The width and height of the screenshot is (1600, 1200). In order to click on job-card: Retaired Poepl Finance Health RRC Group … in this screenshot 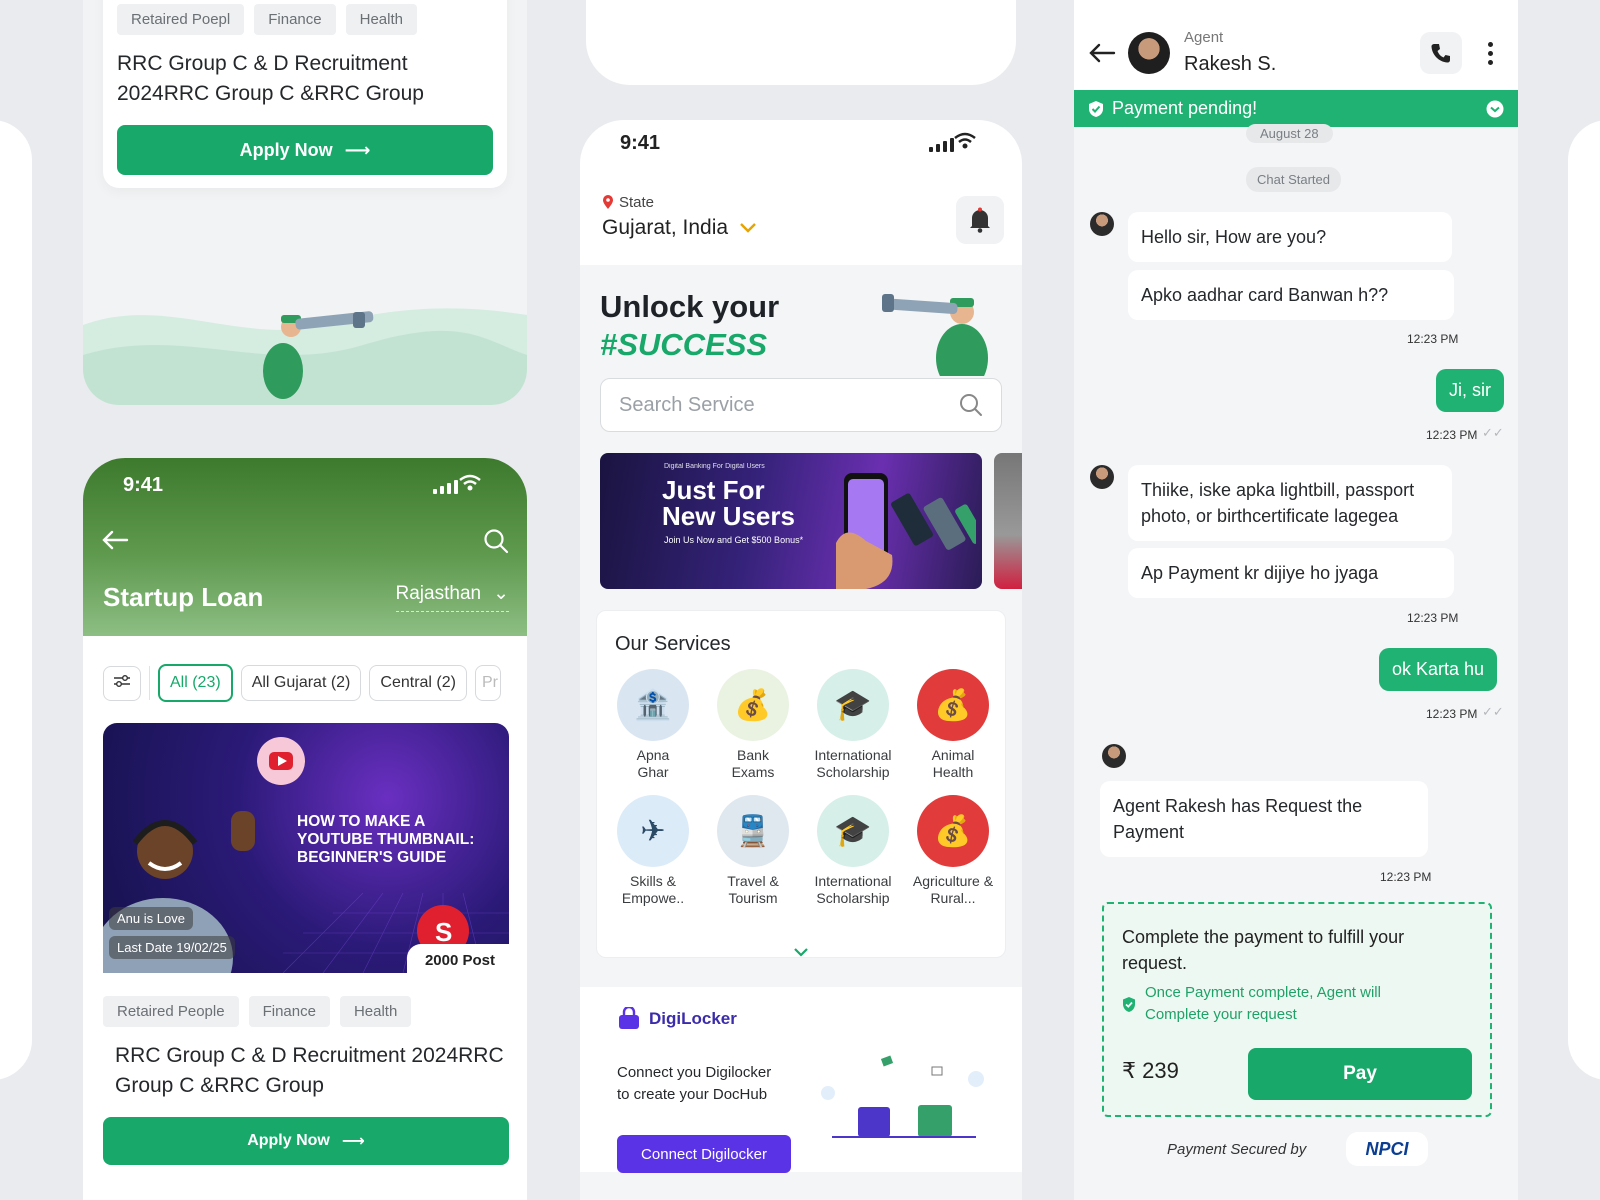, I will do `click(305, 94)`.